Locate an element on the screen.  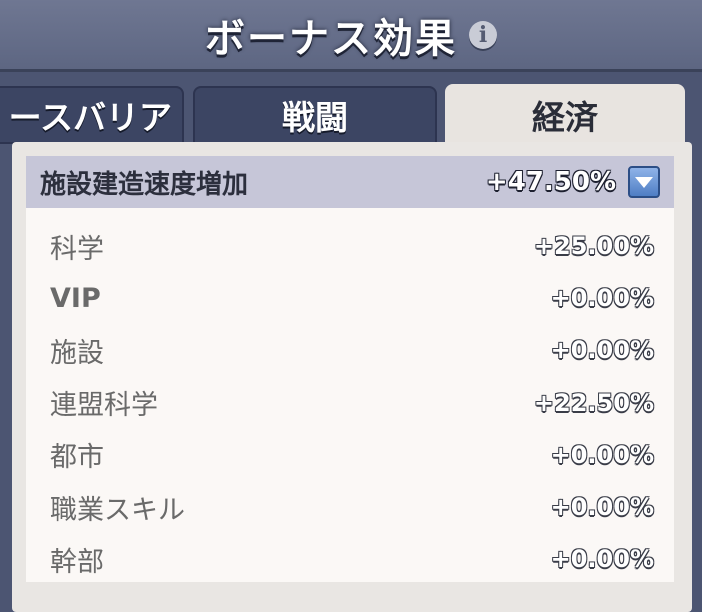
item-label: 職業スキル is located at coordinates (117, 510).